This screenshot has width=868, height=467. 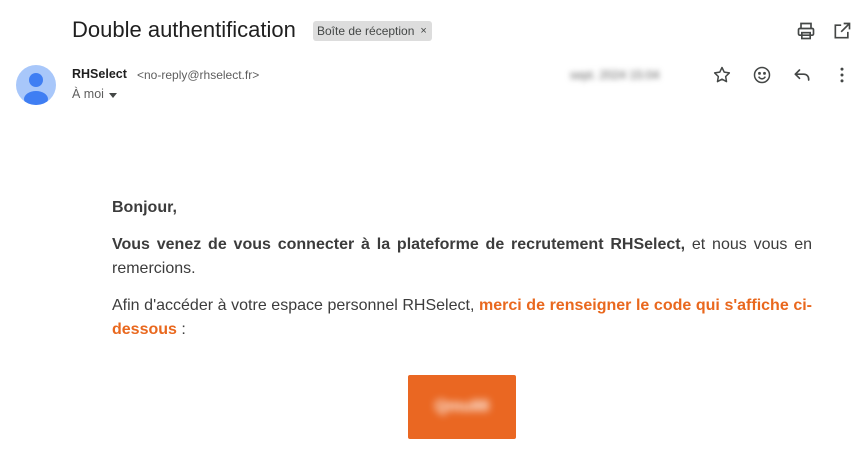 I want to click on sender-name: RHSelect, so click(x=99, y=74).